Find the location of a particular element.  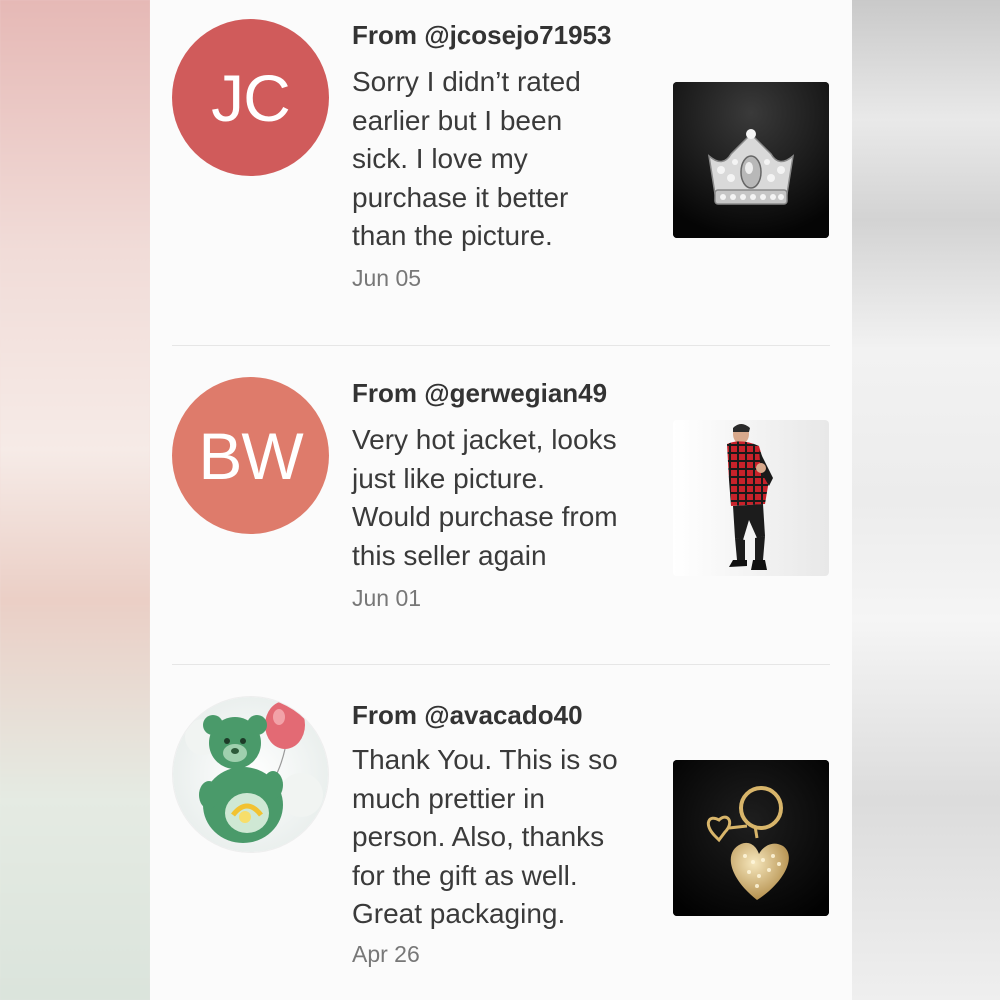

avatar: BW is located at coordinates (250, 455).